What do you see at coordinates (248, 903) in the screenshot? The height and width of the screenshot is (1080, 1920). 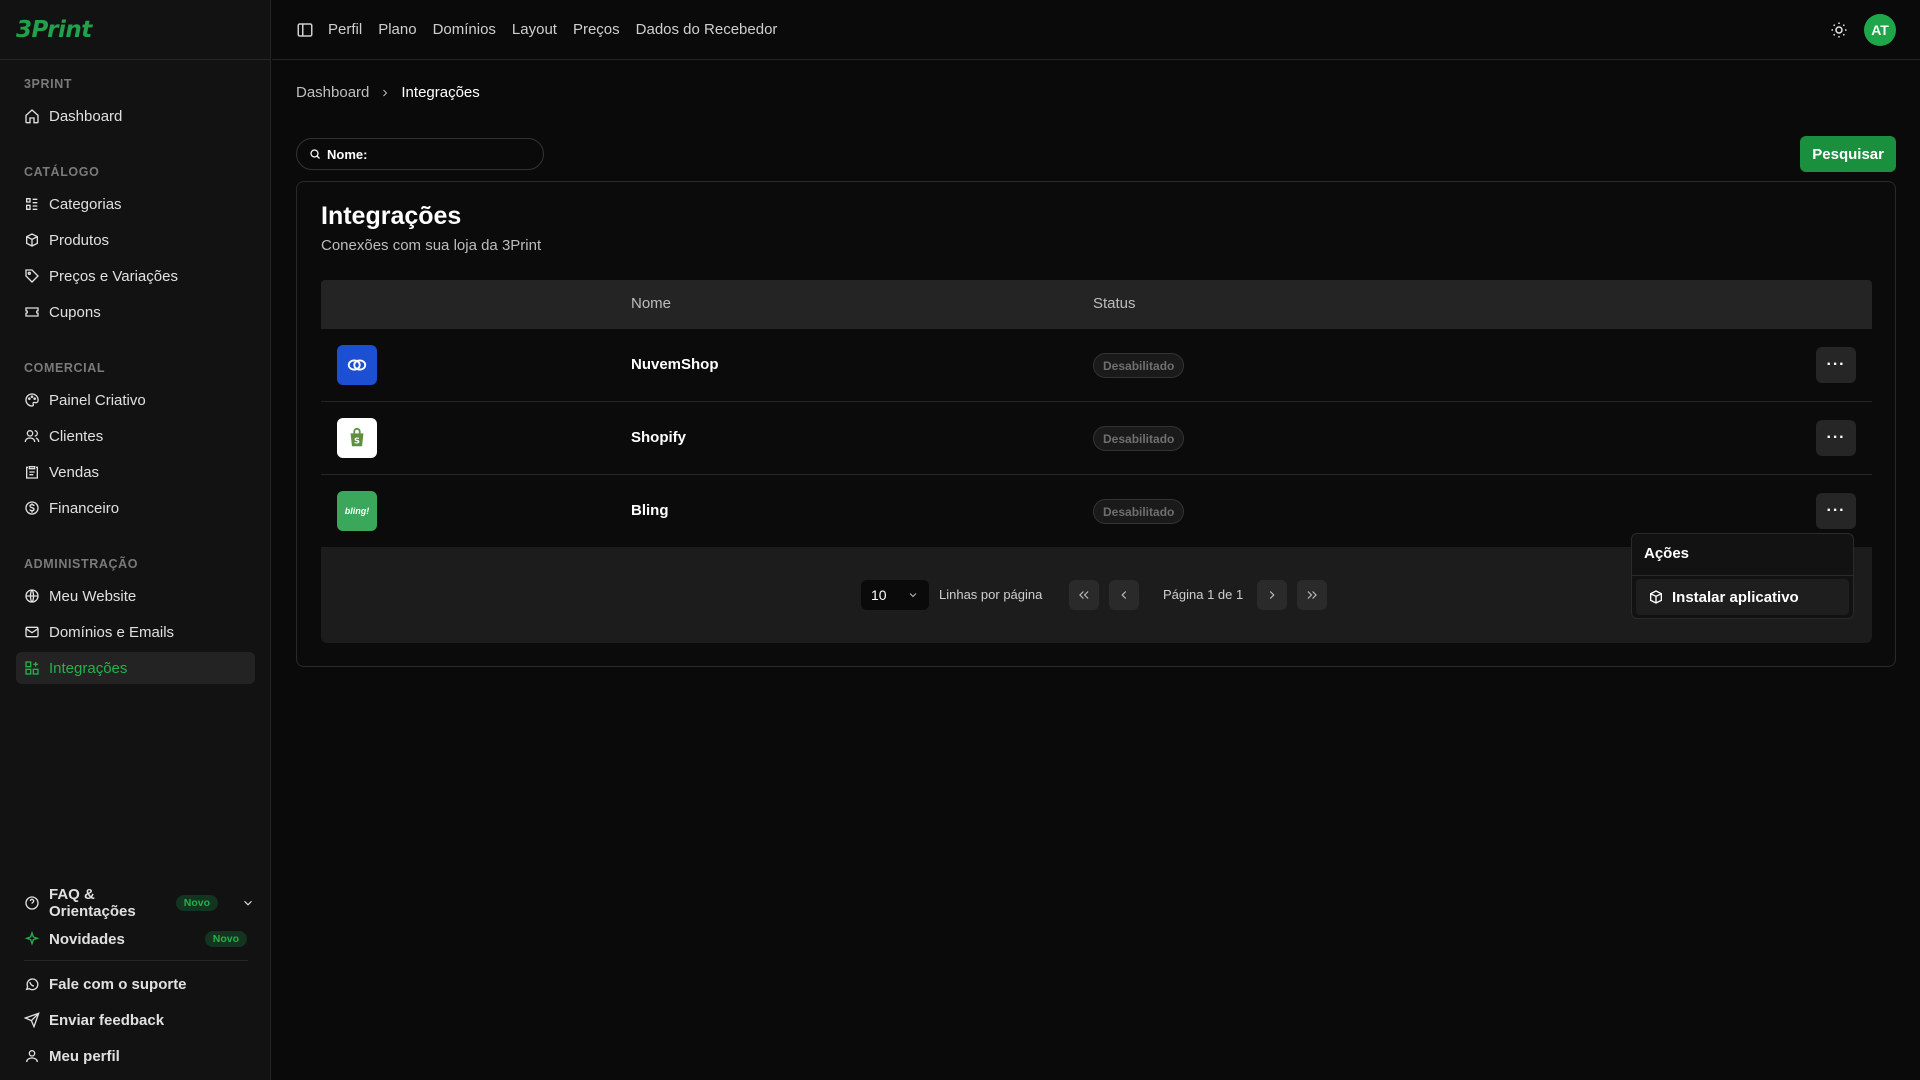 I see `chevron-down-icon` at bounding box center [248, 903].